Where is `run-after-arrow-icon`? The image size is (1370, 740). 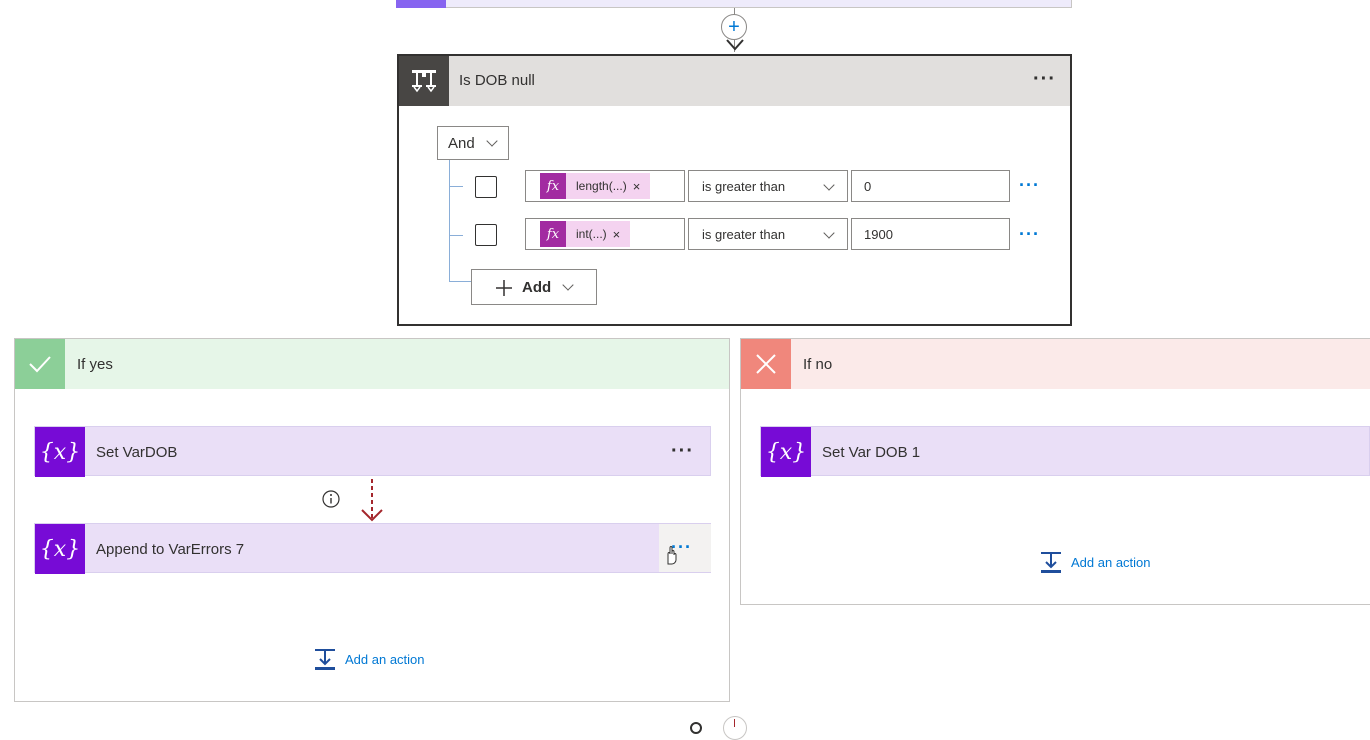 run-after-arrow-icon is located at coordinates (372, 500).